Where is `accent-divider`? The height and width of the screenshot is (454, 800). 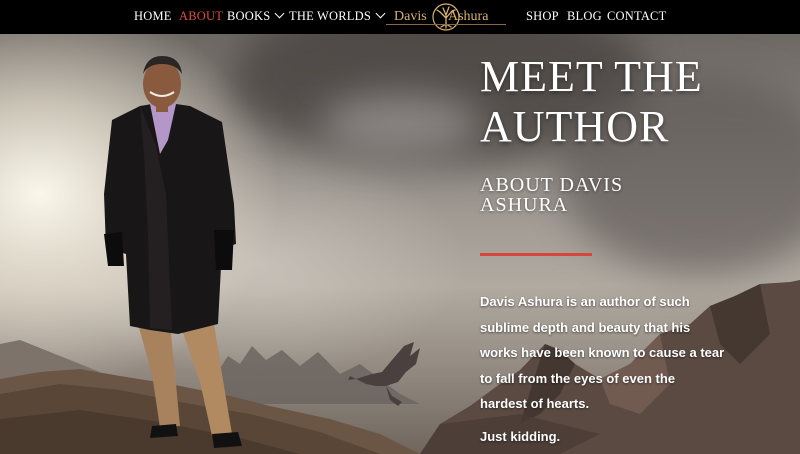
accent-divider is located at coordinates (536, 254).